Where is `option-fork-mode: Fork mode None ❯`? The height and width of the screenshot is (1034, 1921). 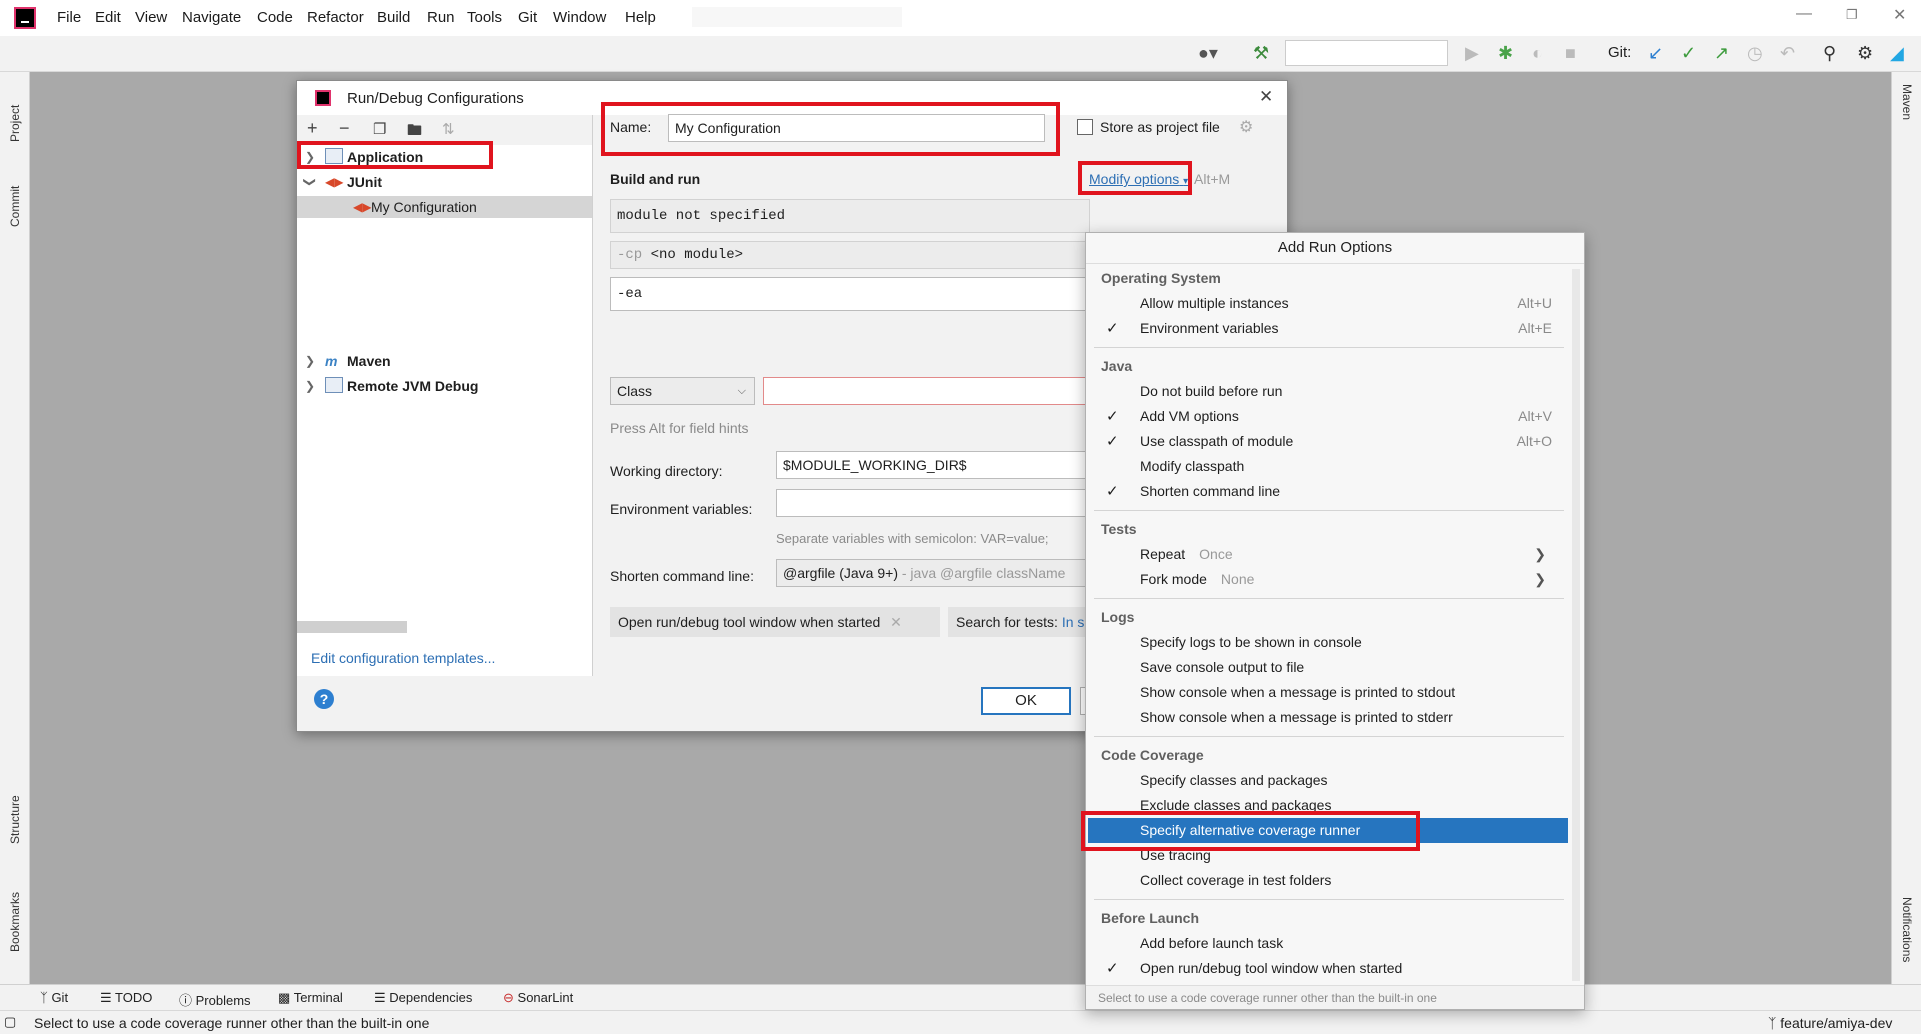 option-fork-mode: Fork mode None ❯ is located at coordinates (1328, 579).